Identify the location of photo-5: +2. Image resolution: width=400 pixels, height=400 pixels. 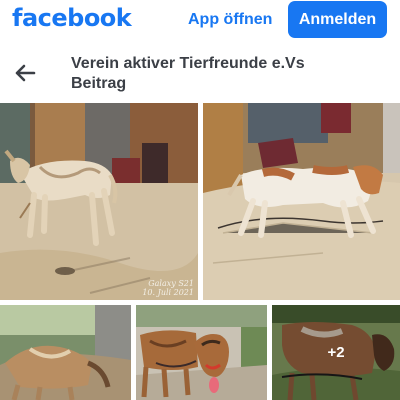
(336, 352).